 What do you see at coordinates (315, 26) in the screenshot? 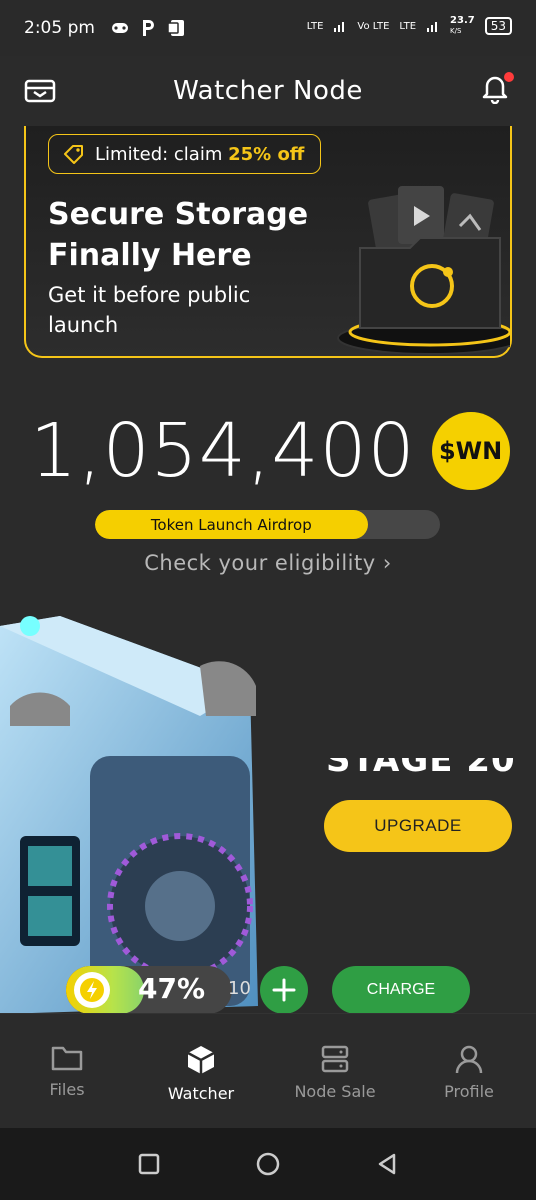
I see `network-label-1: LTE` at bounding box center [315, 26].